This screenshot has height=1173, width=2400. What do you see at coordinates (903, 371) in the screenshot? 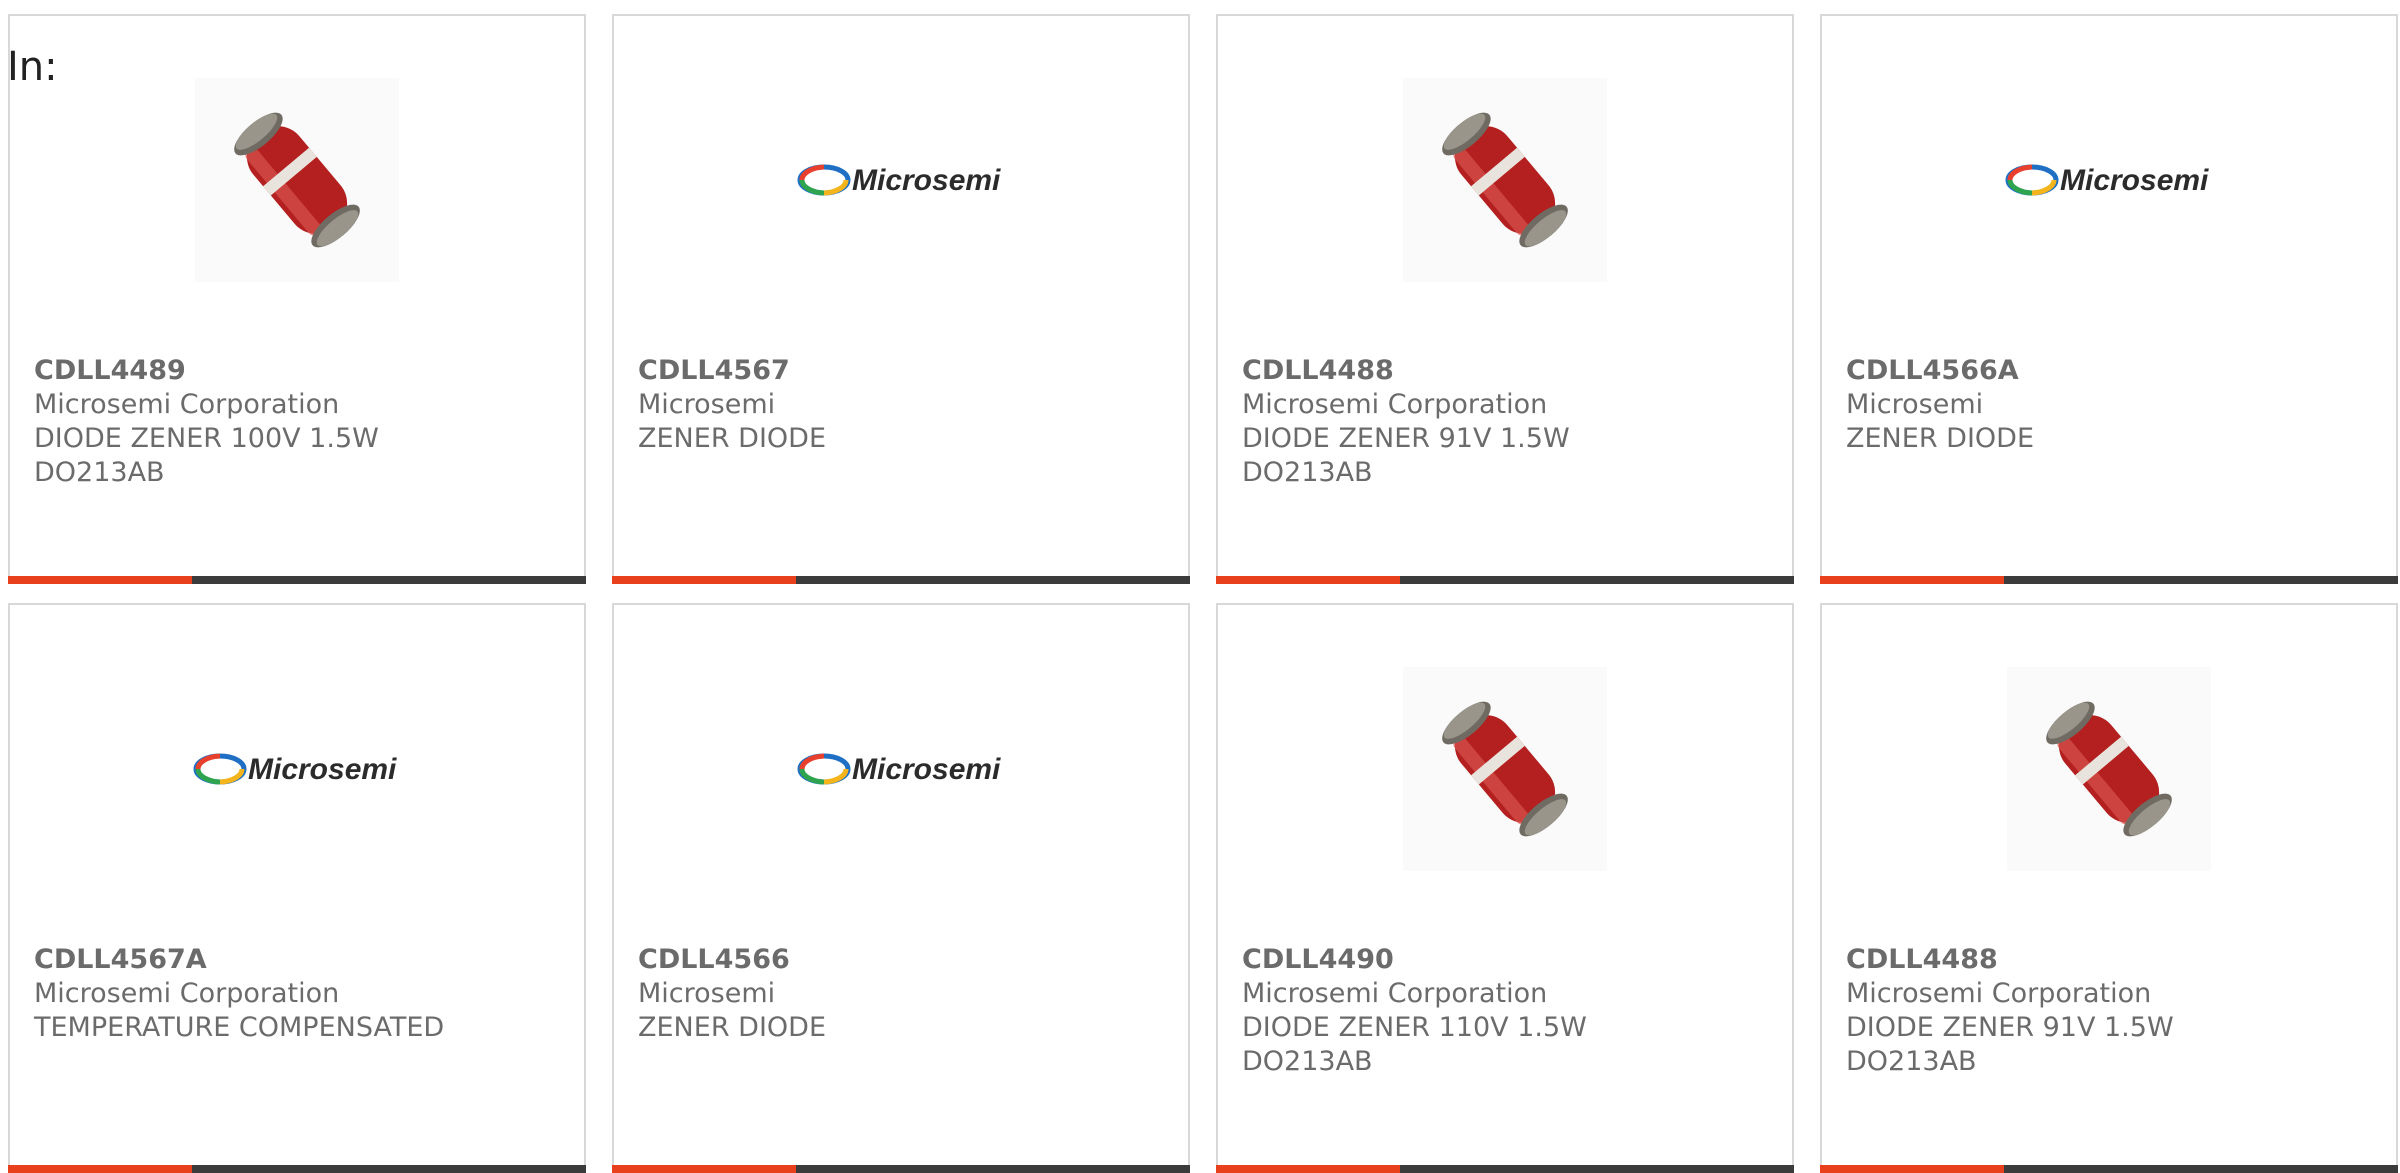
I see `part-number: CDLL4567` at bounding box center [903, 371].